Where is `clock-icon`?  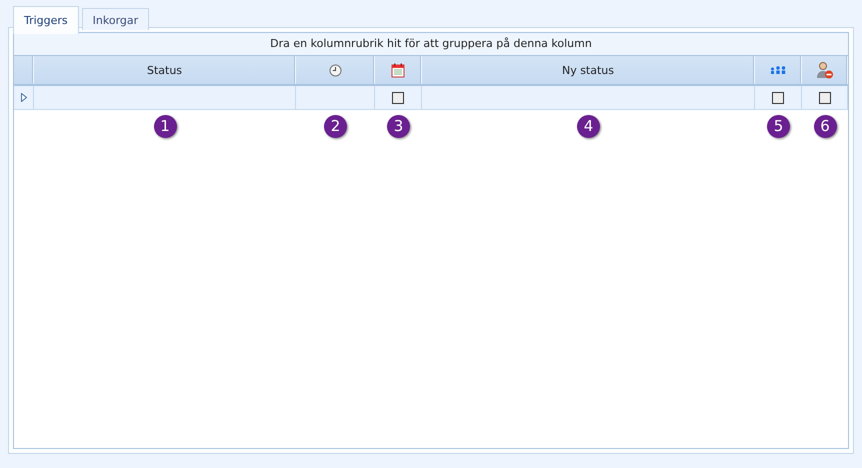 clock-icon is located at coordinates (335, 70).